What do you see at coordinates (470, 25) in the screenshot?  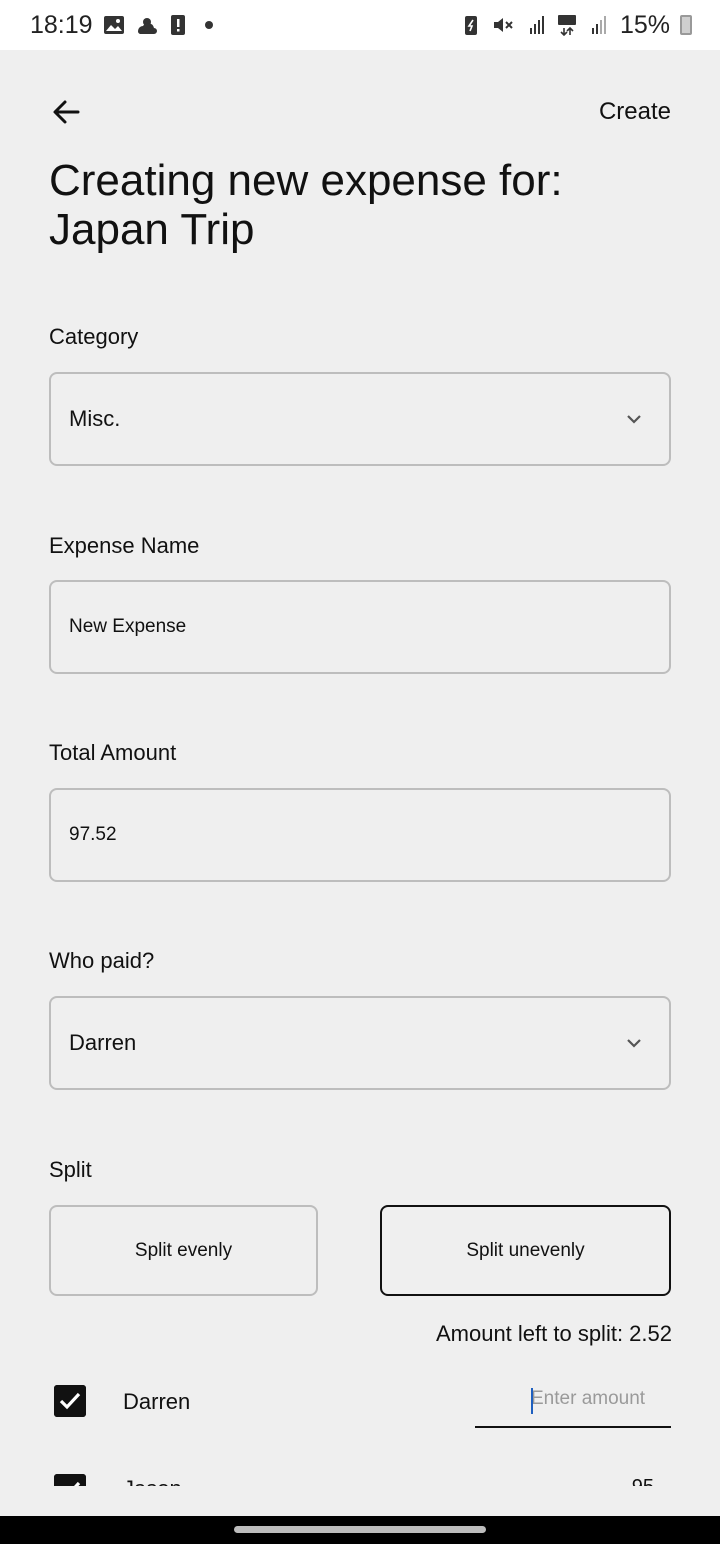 I see `battery-saver-icon` at bounding box center [470, 25].